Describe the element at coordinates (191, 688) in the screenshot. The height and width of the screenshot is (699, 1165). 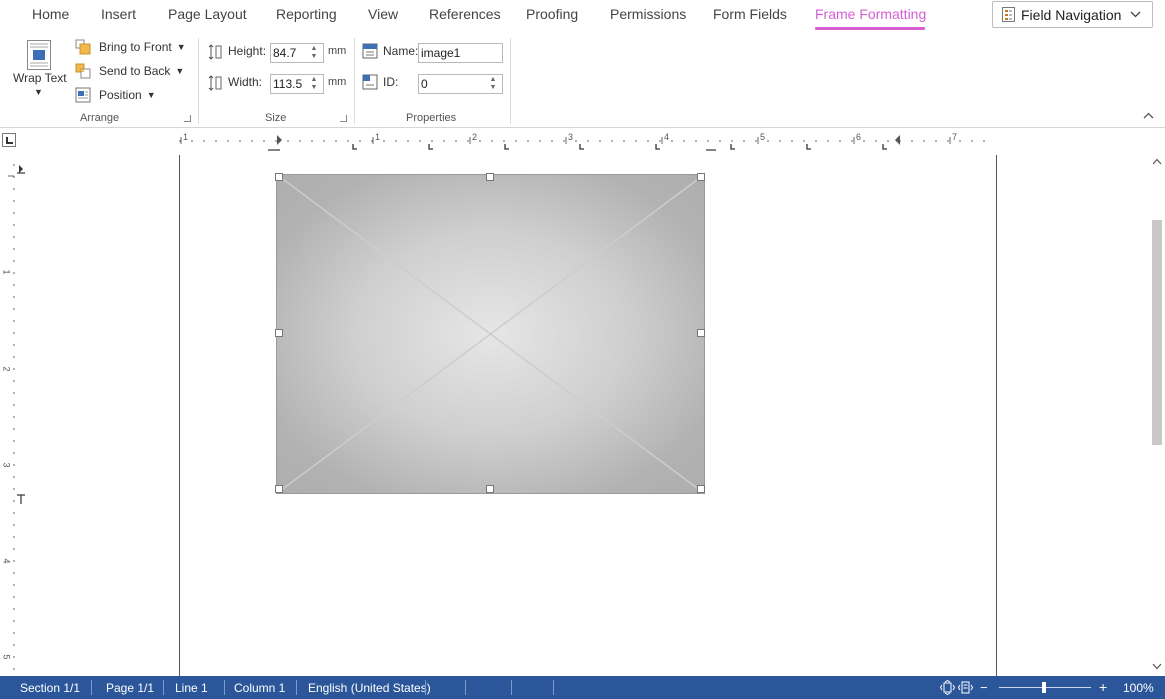
I see `status-line: Line 1` at that location.